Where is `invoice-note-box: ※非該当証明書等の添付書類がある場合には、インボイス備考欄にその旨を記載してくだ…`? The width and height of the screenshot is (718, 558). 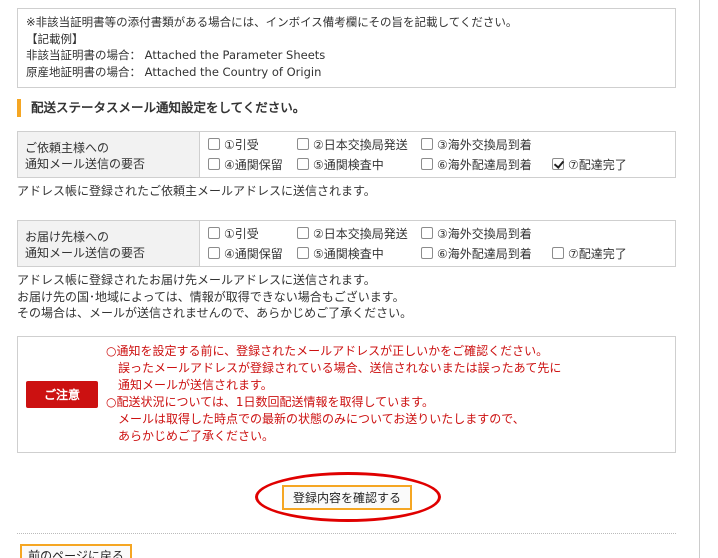 invoice-note-box: ※非該当証明書等の添付書類がある場合には、インボイス備考欄にその旨を記載してくだ… is located at coordinates (346, 48).